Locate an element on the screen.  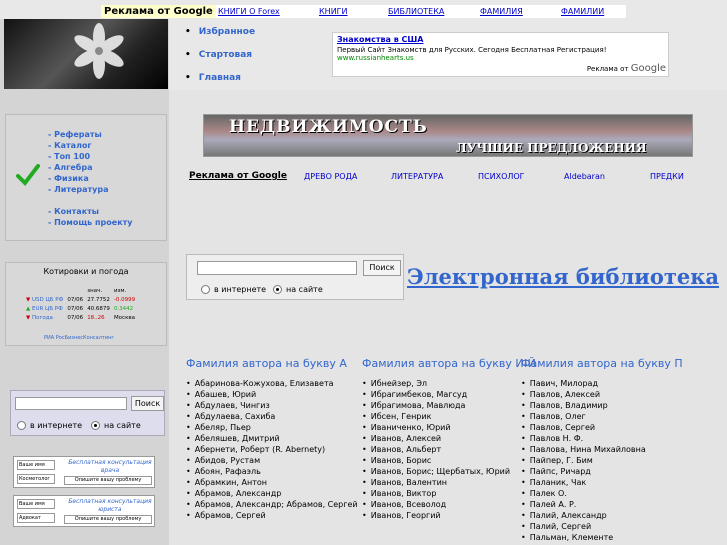
author-item: Ибнейзер, Эл is located at coordinates (449, 383).